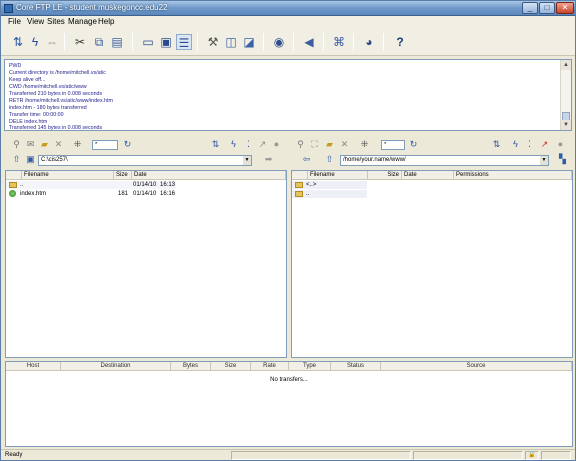 This screenshot has width=576, height=461. I want to click on transfer-col-status: Status, so click(356, 366).